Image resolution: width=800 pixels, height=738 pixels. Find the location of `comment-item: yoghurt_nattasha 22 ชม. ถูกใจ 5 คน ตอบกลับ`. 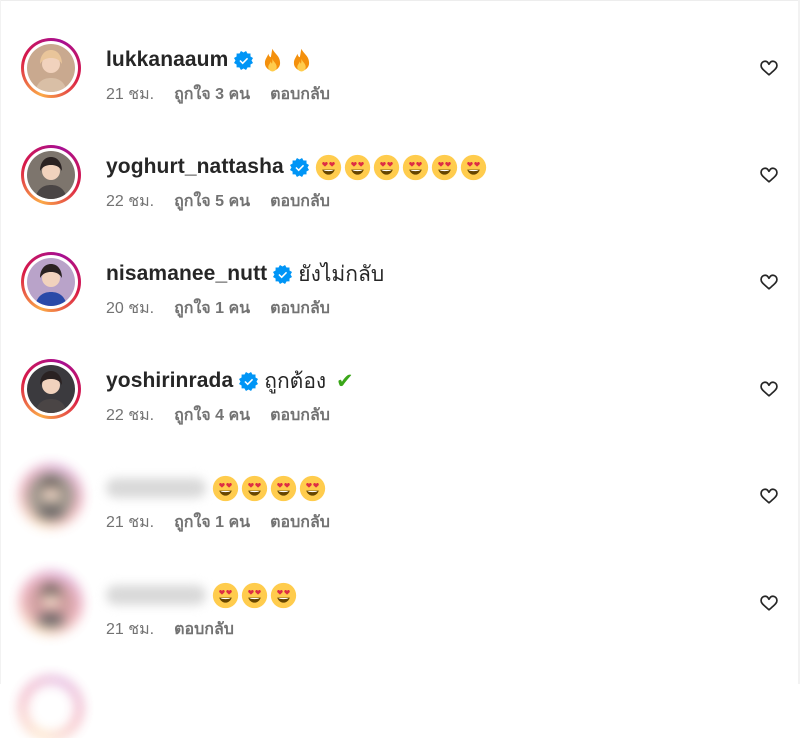

comment-item: yoghurt_nattasha 22 ชม. ถูกใจ 5 คน ตอบกลับ is located at coordinates (400, 198).